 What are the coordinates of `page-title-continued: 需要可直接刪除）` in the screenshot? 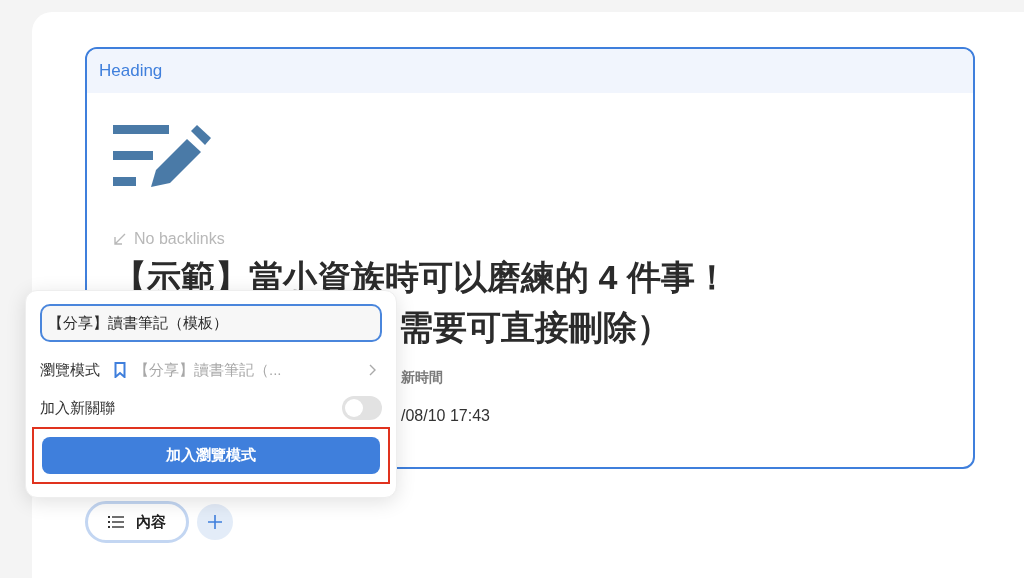 It's located at (535, 327).